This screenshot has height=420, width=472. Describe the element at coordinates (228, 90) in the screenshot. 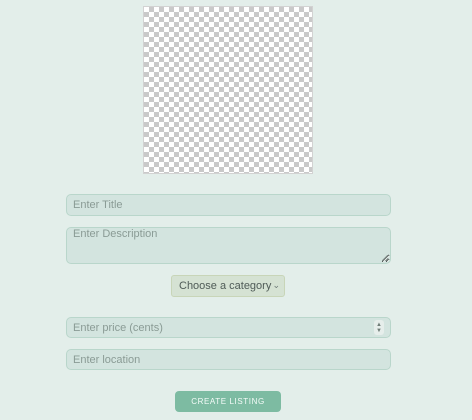

I see `image-preview` at that location.